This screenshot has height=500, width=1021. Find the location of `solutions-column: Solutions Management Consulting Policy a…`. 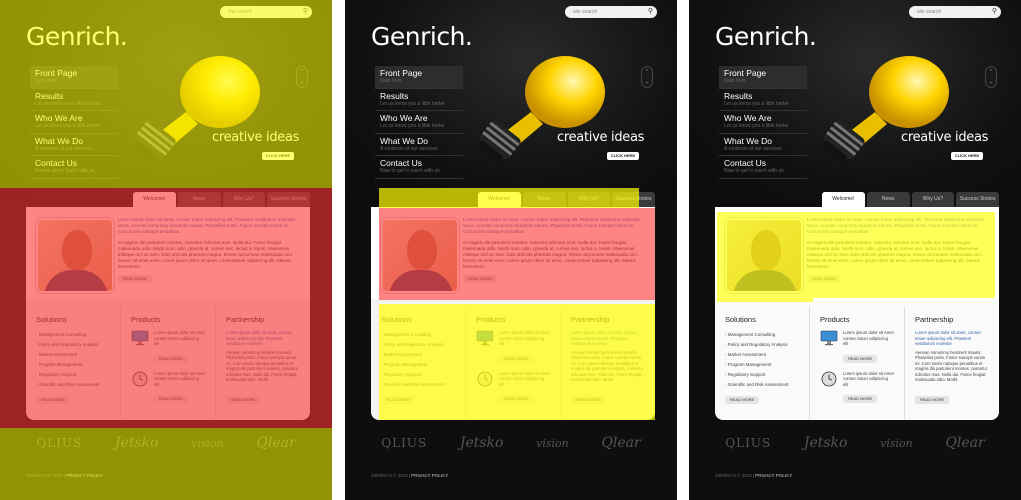

solutions-column: Solutions Management Consulting Policy a… is located at coordinates (762, 363).